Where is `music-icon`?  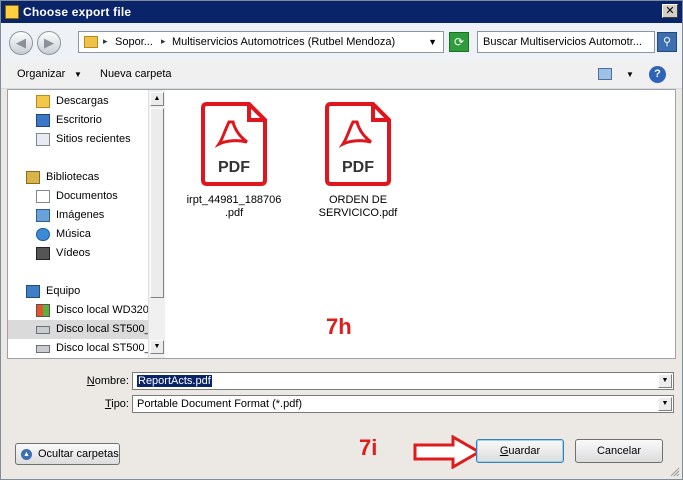
music-icon is located at coordinates (43, 234).